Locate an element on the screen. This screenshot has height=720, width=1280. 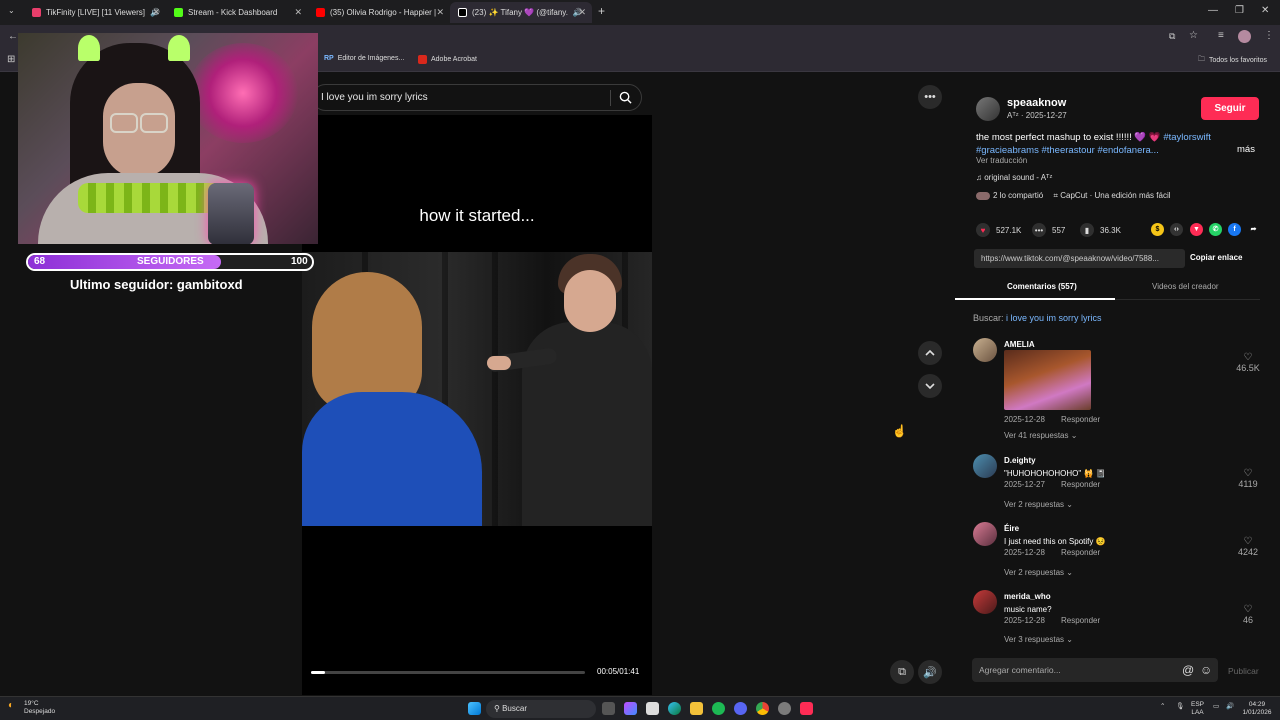
tab-menu-icon: ⌄ is located at coordinates (11, 10).